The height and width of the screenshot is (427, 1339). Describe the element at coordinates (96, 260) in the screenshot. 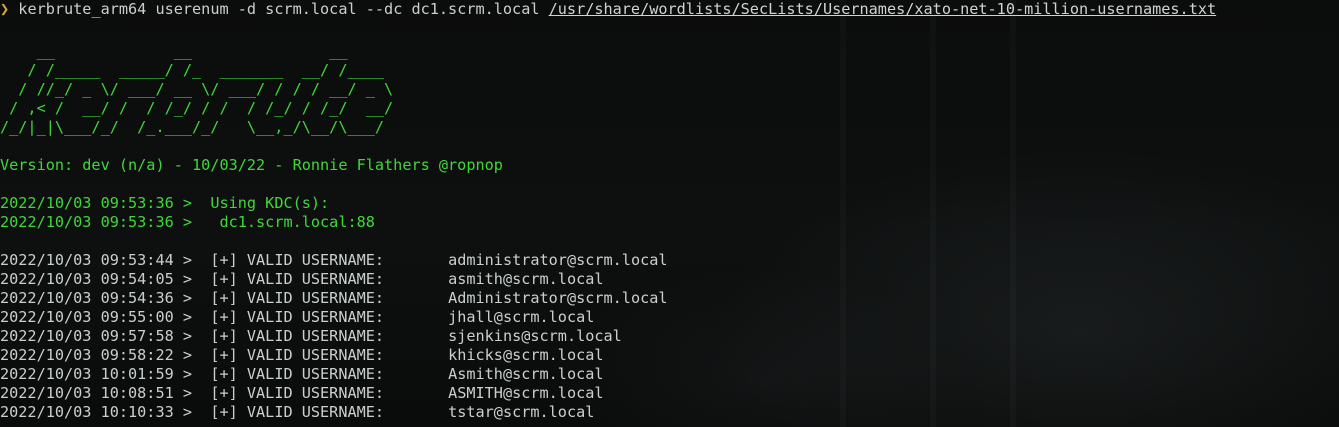

I see `result-timestamp: 2022/10/03 09:53:44 >` at that location.